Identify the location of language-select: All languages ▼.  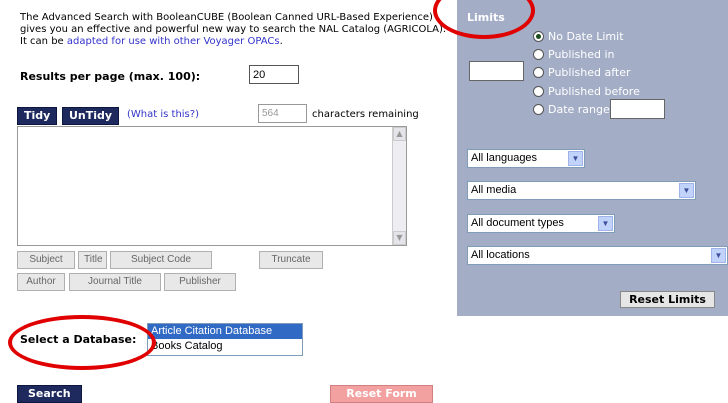
(526, 158).